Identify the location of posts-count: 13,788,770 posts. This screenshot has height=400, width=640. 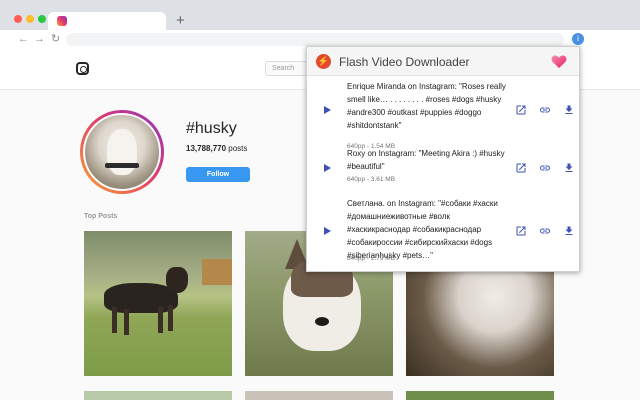
(216, 148).